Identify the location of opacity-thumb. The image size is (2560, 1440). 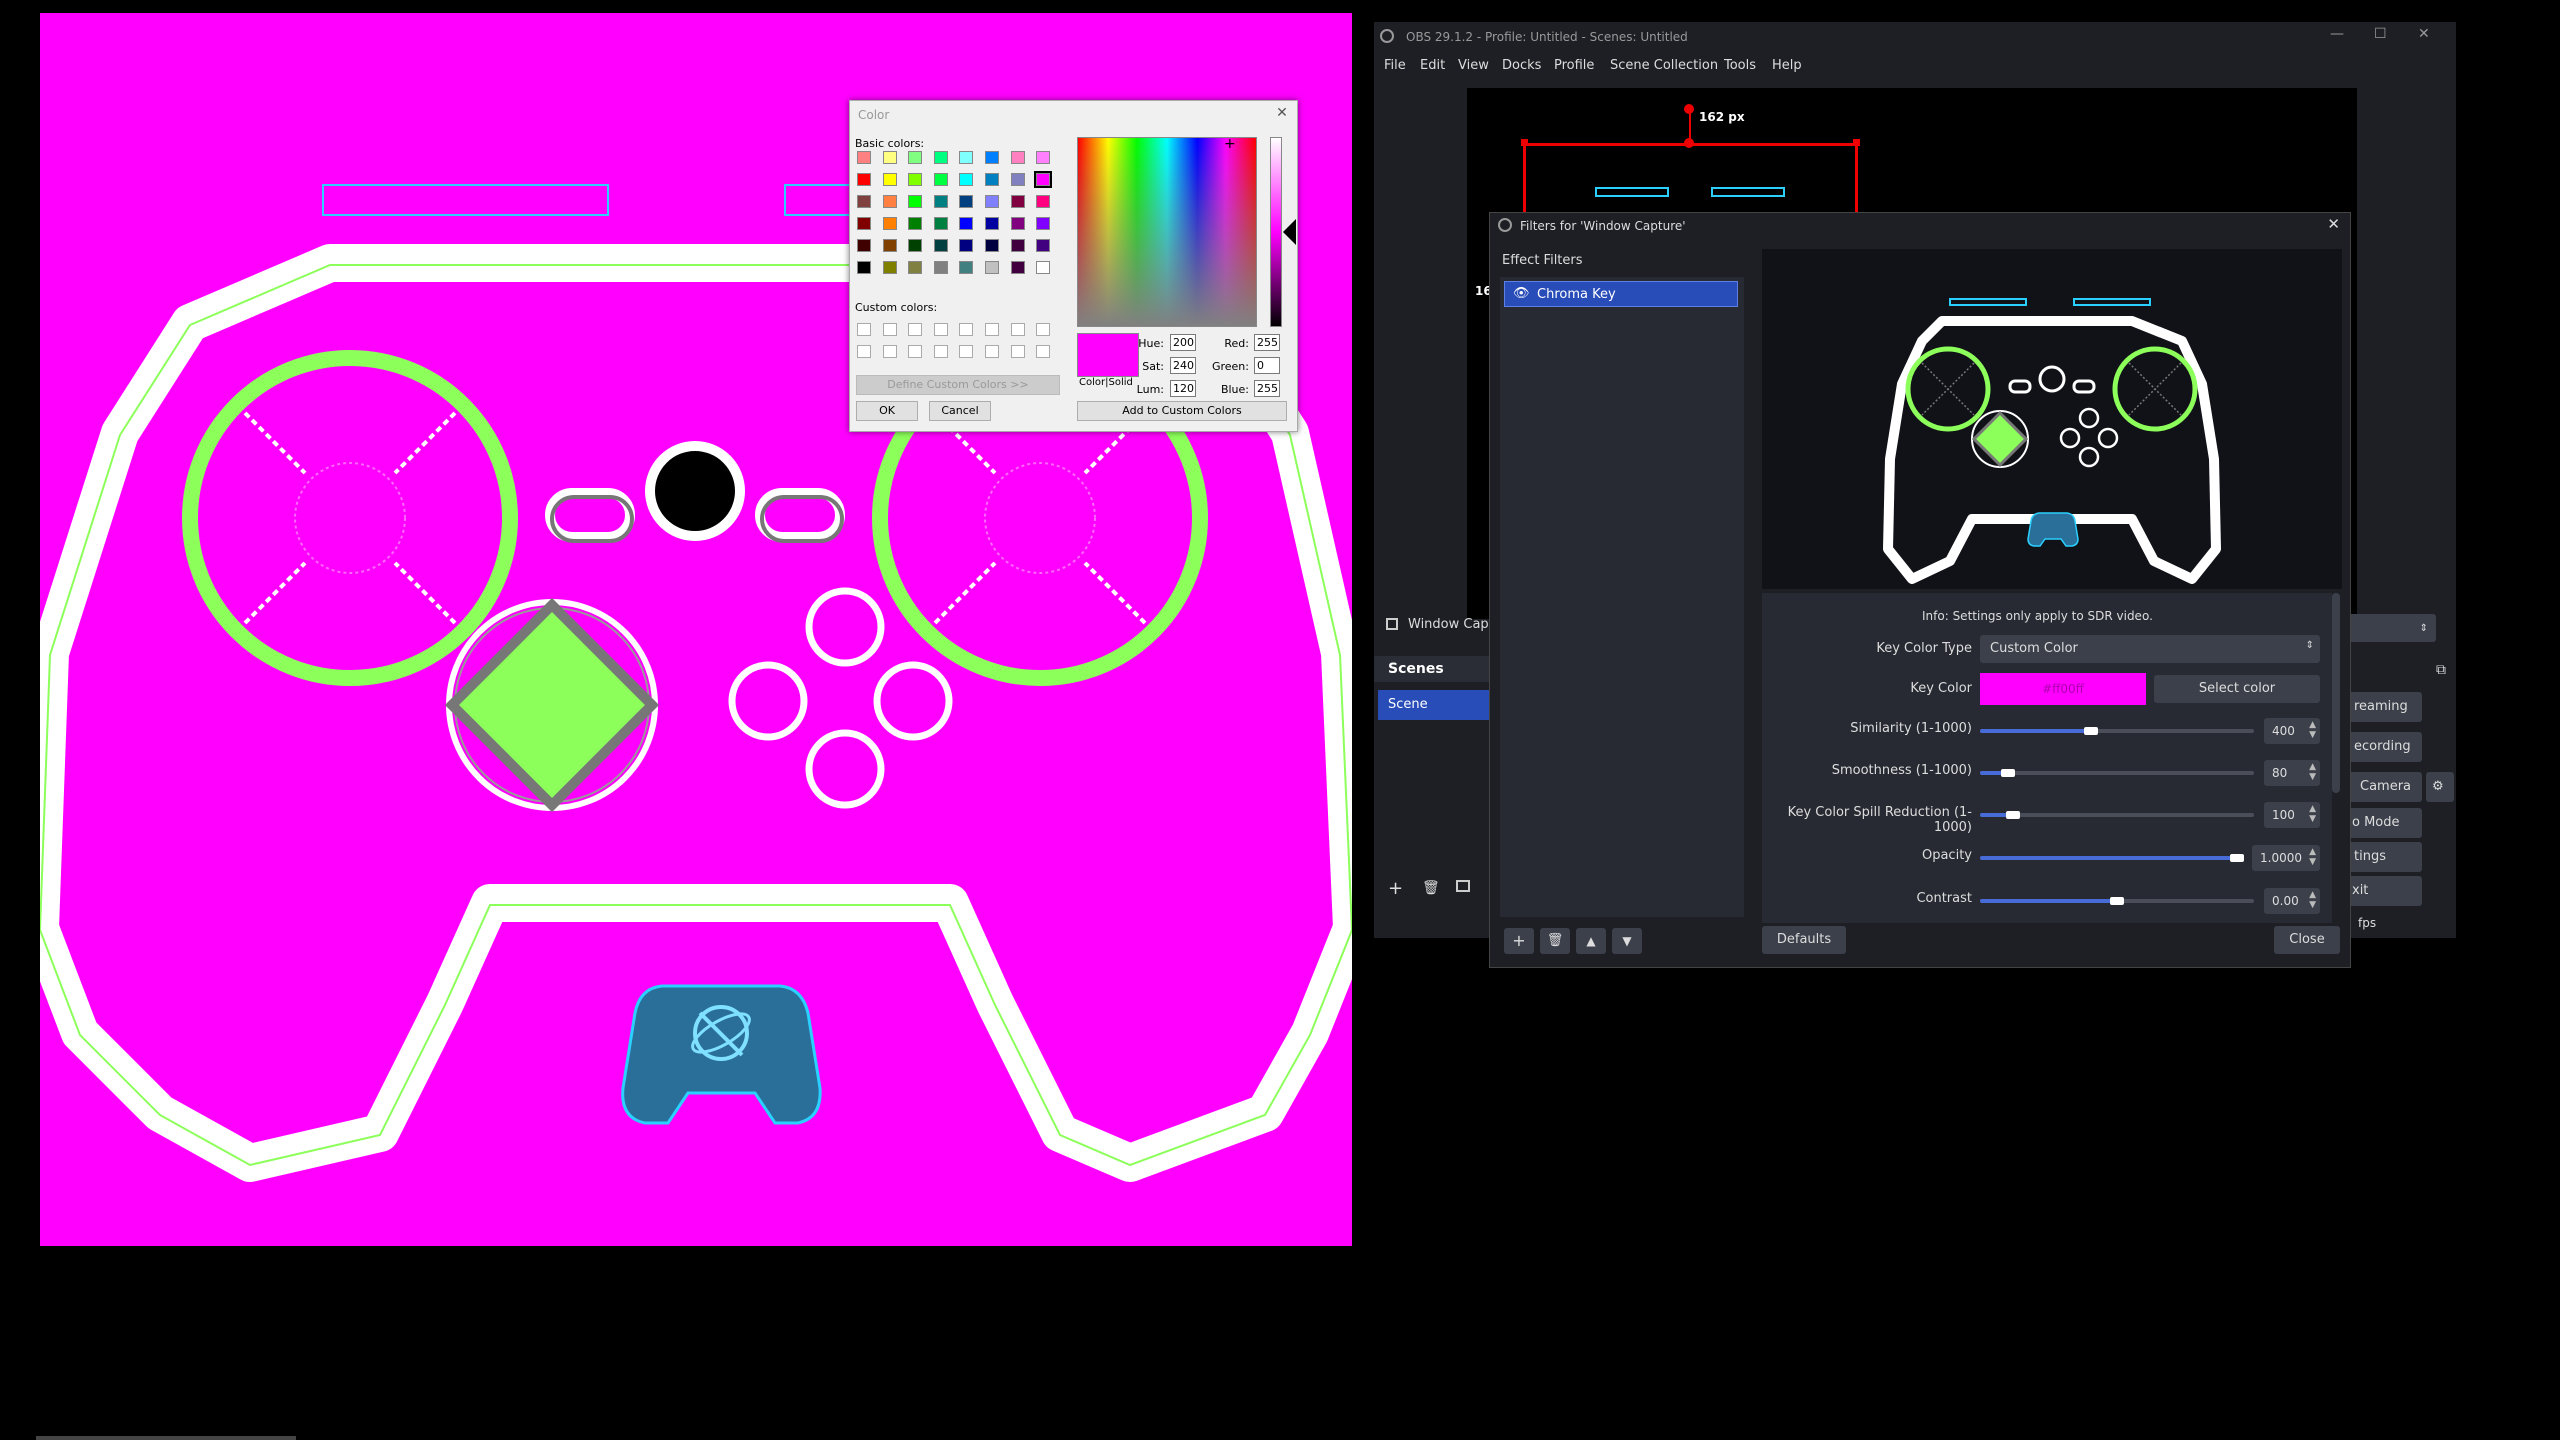
(2237, 858).